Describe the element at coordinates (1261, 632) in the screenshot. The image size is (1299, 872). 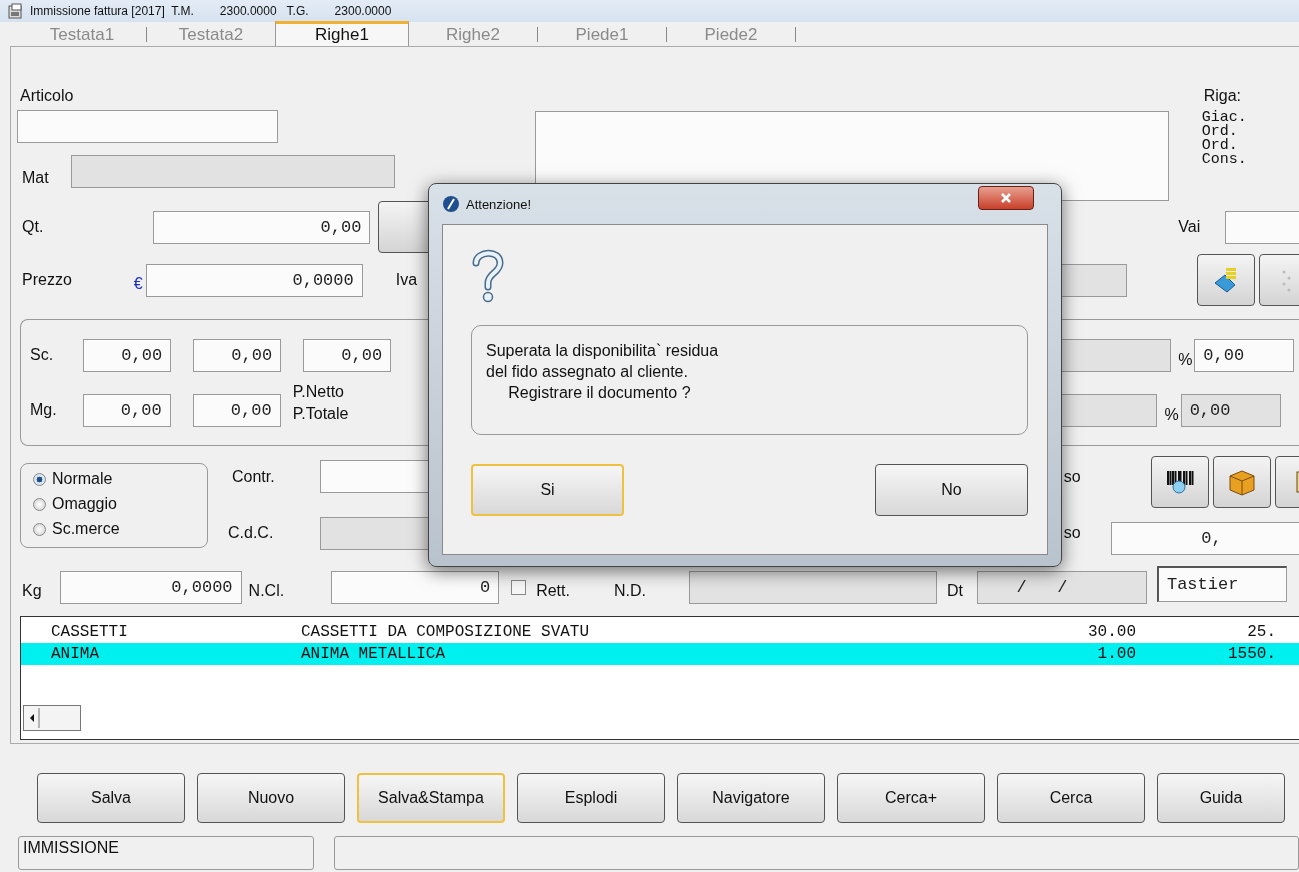
I see `table-cell-text: 25.` at that location.